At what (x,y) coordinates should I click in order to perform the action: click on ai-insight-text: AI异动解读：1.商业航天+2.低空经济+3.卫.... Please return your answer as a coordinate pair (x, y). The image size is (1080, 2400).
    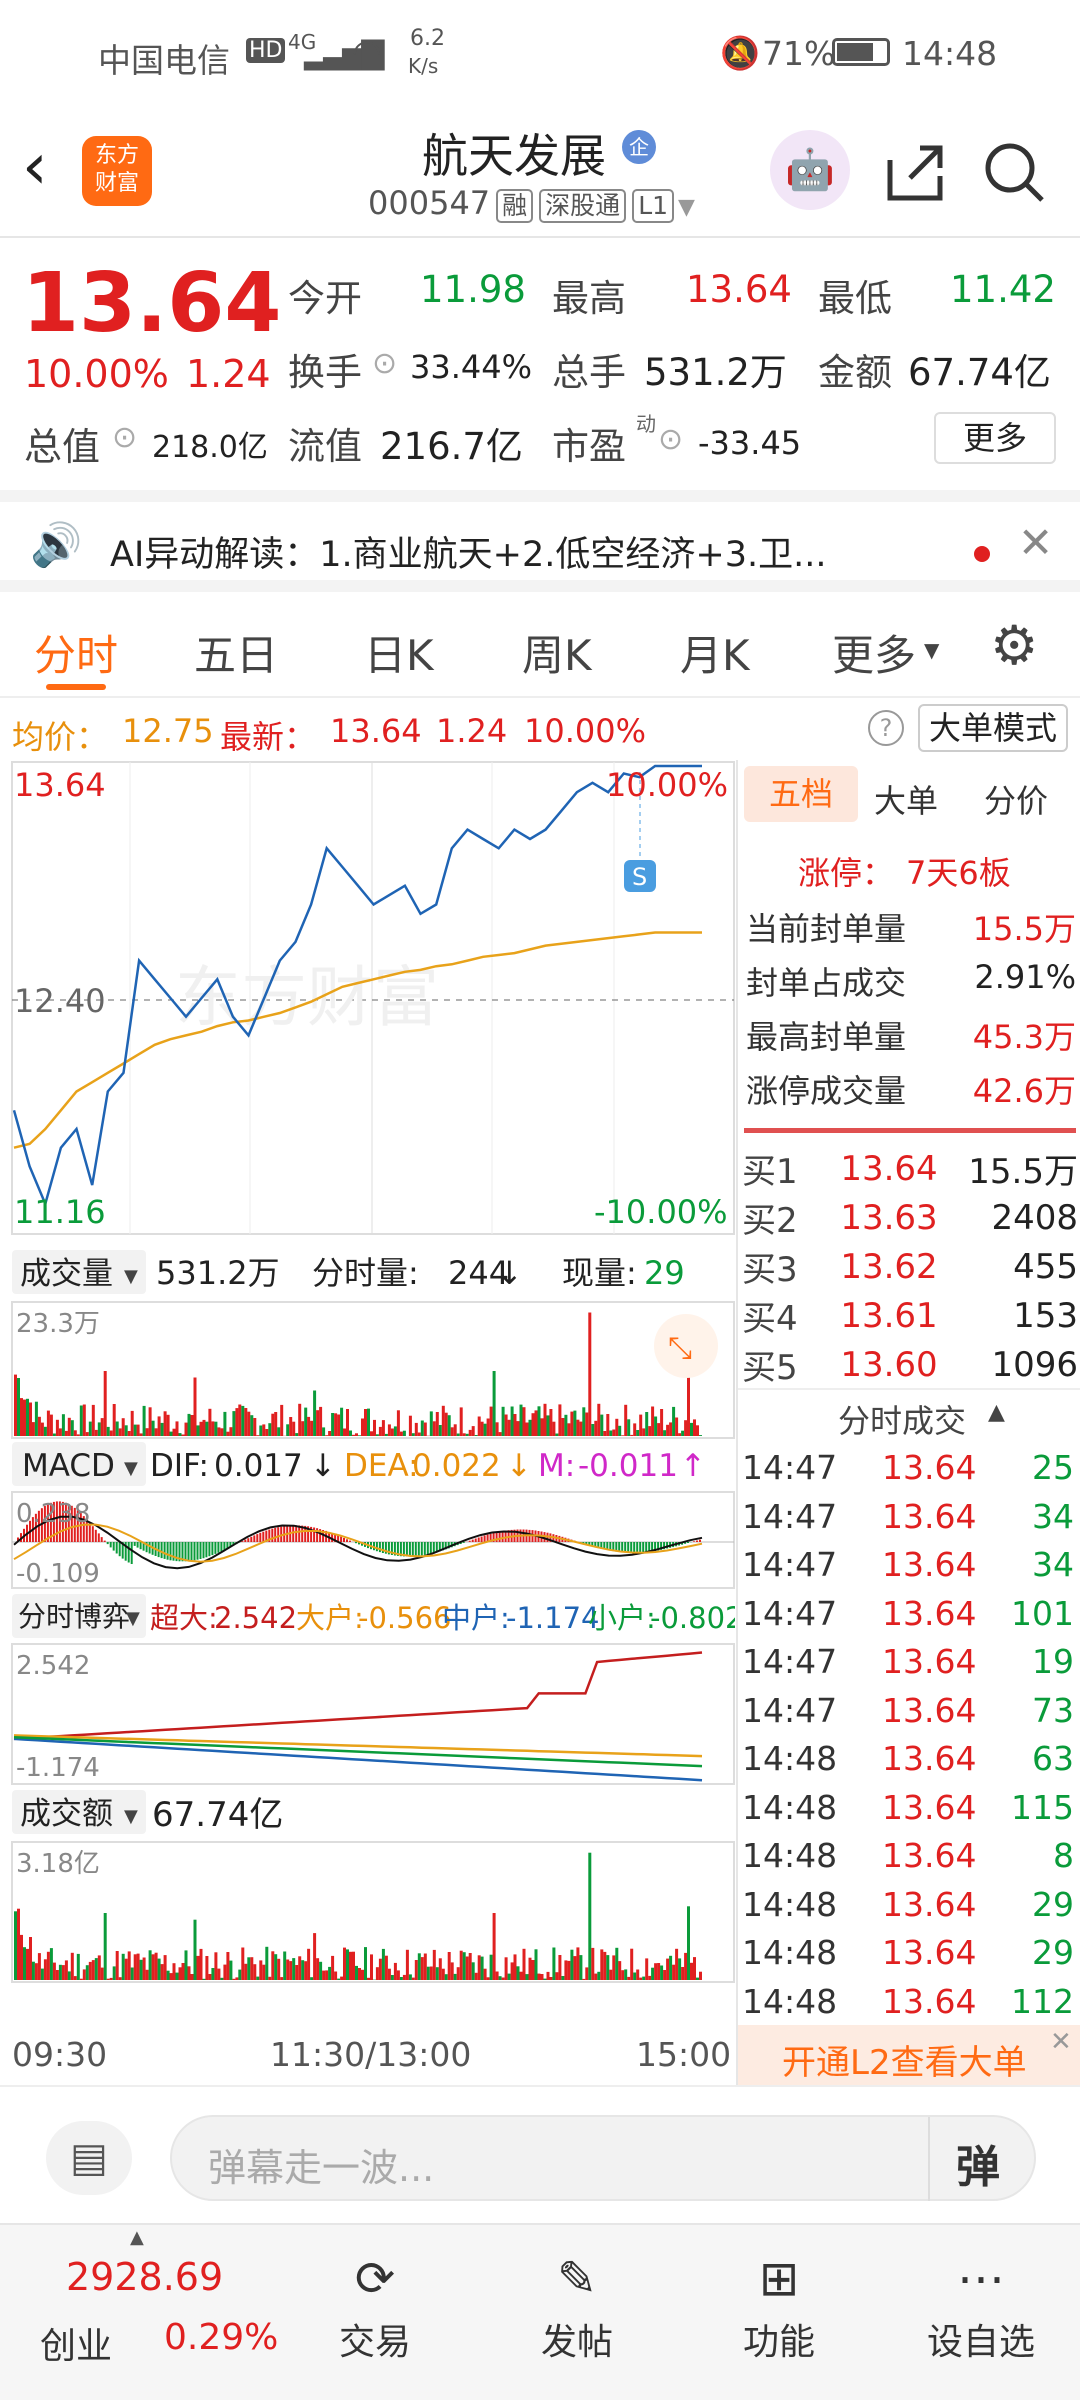
    Looking at the image, I should click on (468, 551).